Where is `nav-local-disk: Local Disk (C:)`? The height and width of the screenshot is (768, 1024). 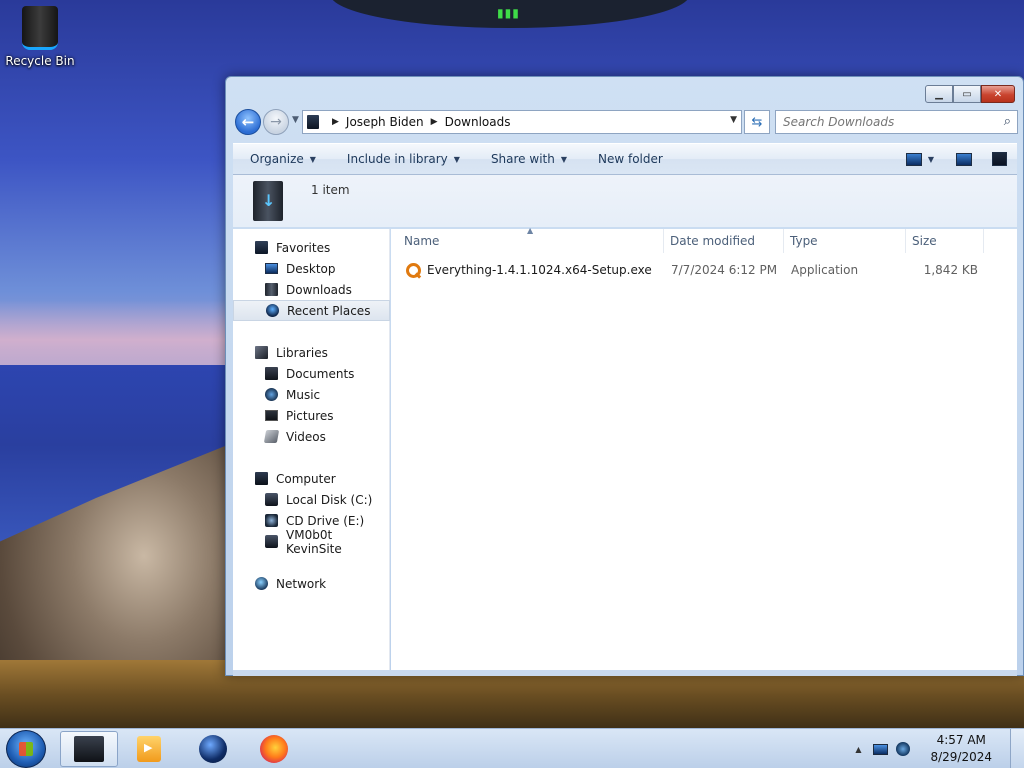
nav-local-disk: Local Disk (C:) is located at coordinates (311, 499).